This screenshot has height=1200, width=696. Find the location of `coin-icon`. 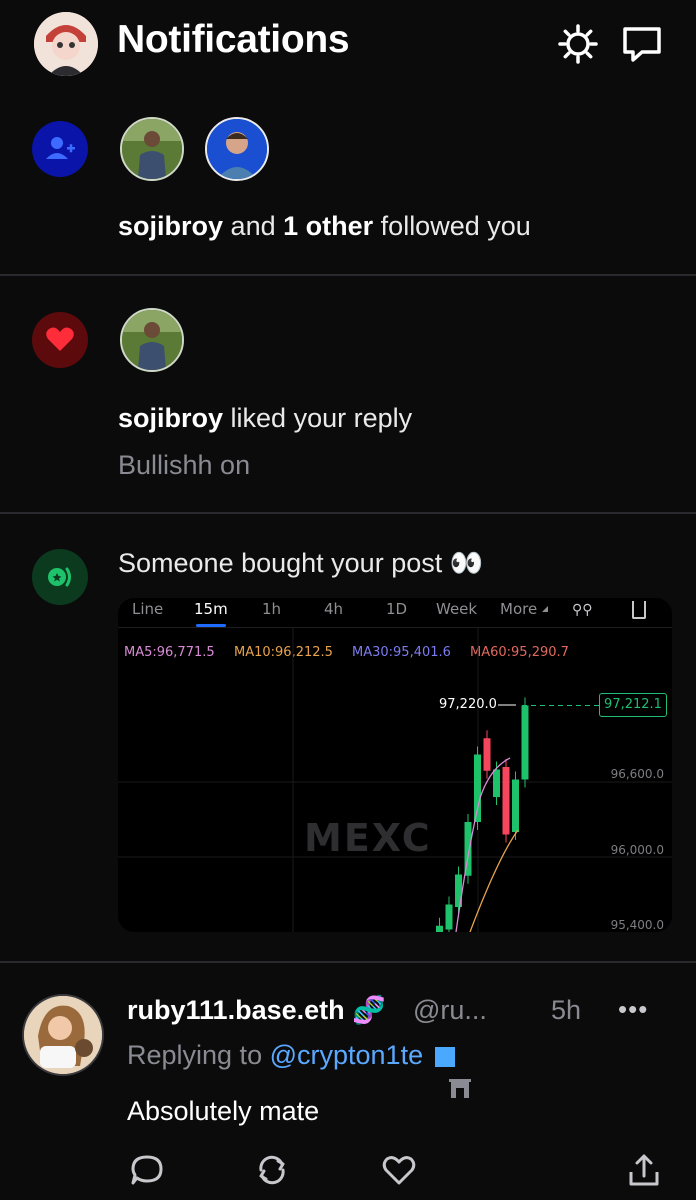

coin-icon is located at coordinates (60, 577).